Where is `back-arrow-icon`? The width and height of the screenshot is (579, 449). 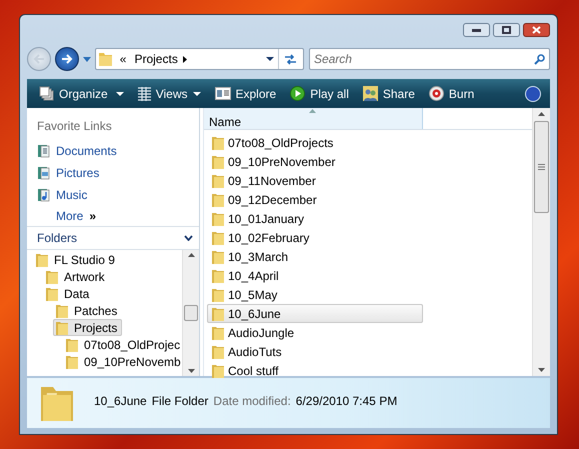 back-arrow-icon is located at coordinates (38, 59).